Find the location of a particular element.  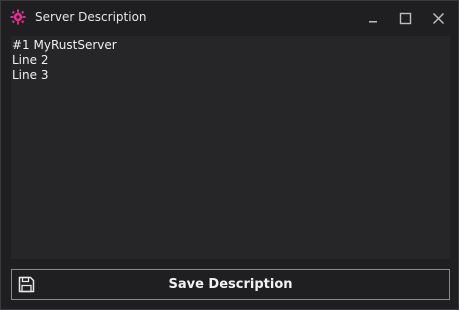

description-line: Line 2 is located at coordinates (30, 60).